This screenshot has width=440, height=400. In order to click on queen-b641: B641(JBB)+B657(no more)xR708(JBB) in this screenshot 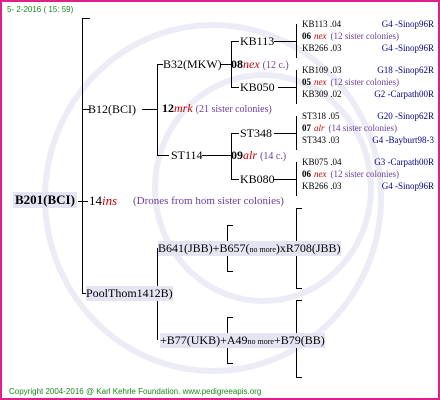, I will do `click(249, 248)`.